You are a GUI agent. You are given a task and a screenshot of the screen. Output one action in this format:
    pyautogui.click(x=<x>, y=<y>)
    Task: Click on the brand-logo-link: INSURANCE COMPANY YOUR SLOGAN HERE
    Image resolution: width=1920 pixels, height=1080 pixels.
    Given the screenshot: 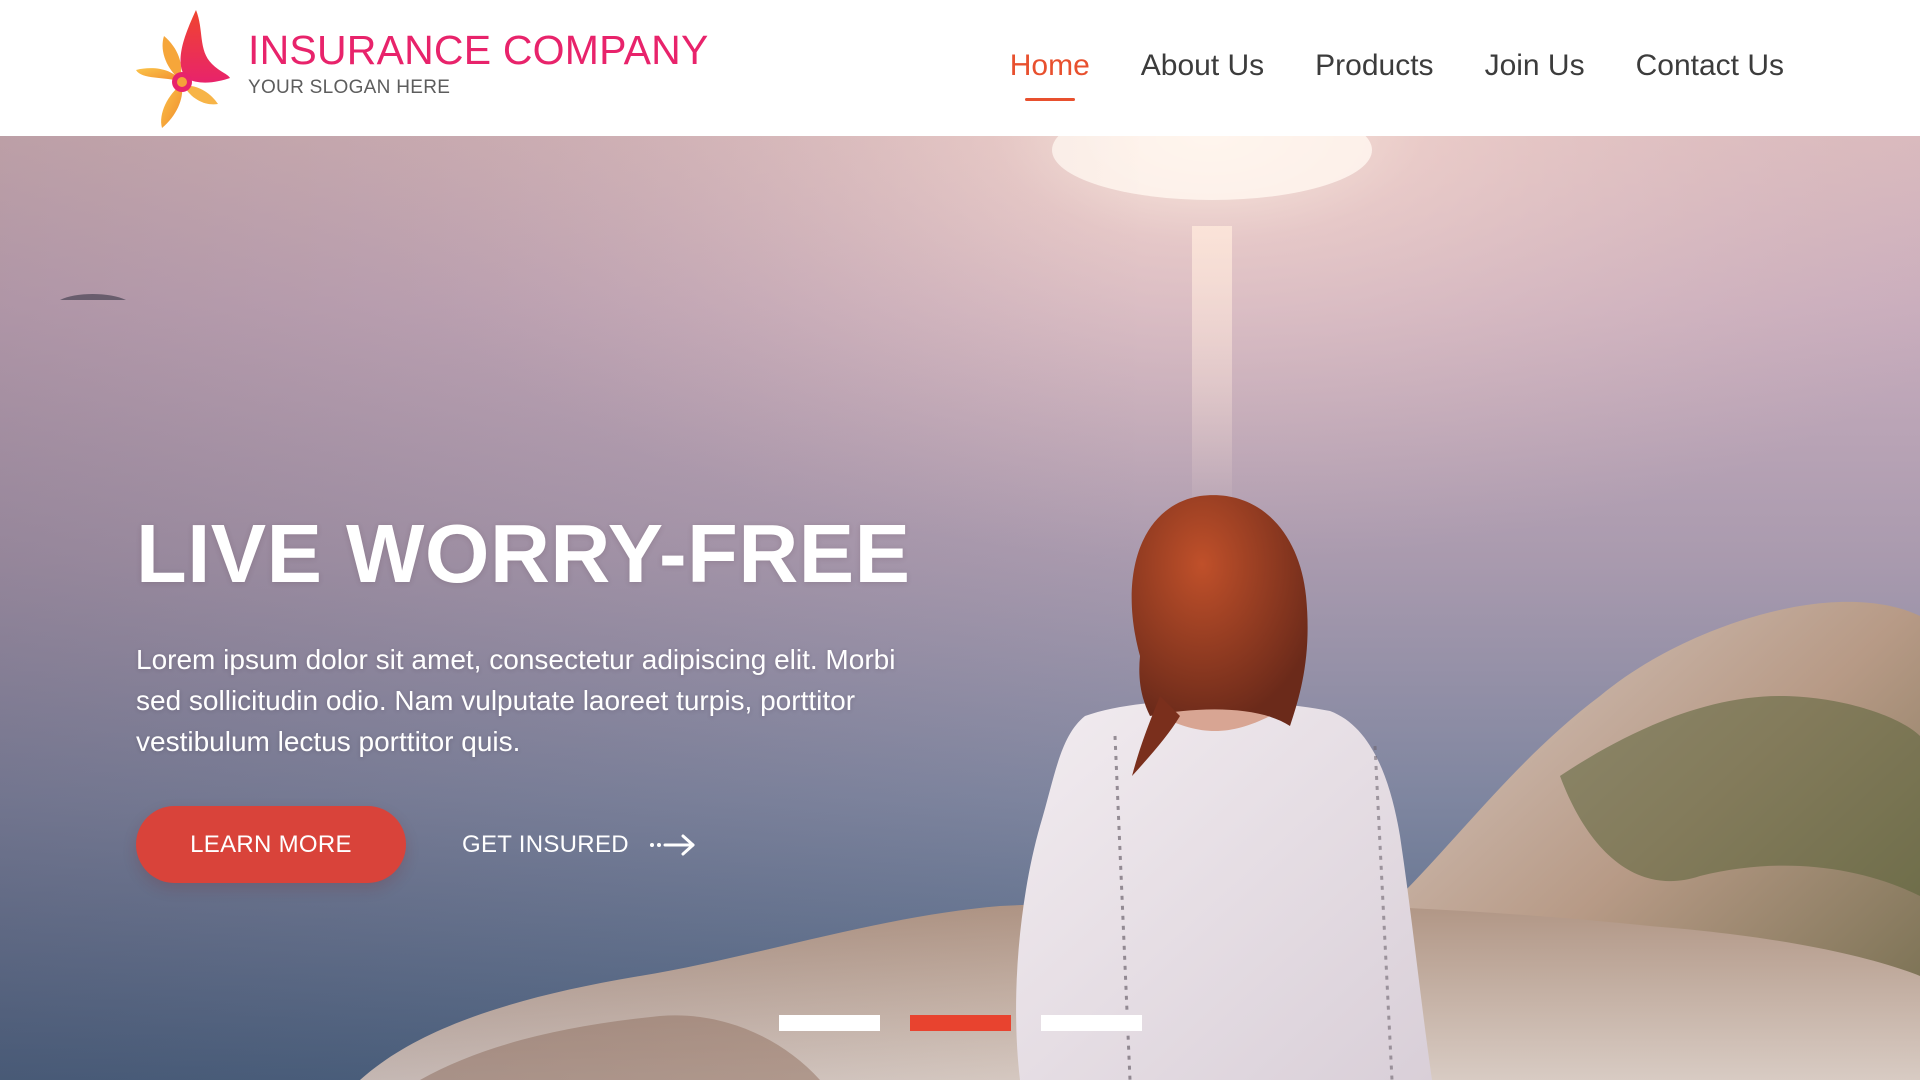 What is the action you would take?
    pyautogui.click(x=421, y=68)
    